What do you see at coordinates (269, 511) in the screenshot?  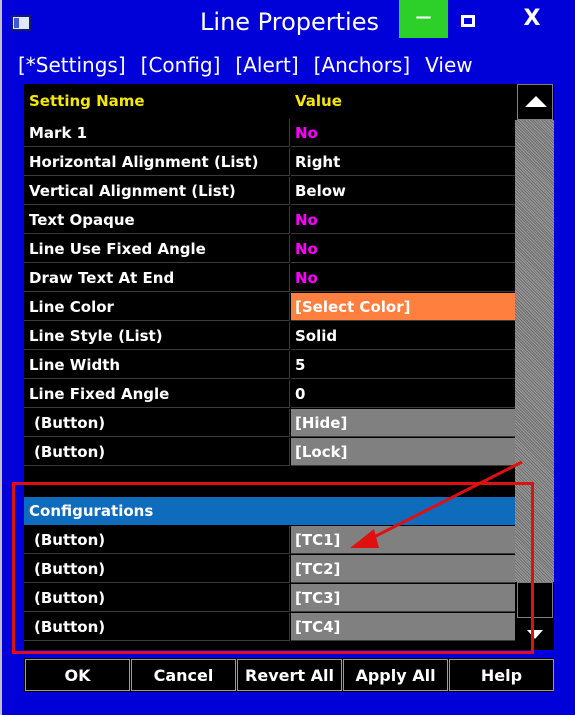 I see `section-configurations: Configurations` at bounding box center [269, 511].